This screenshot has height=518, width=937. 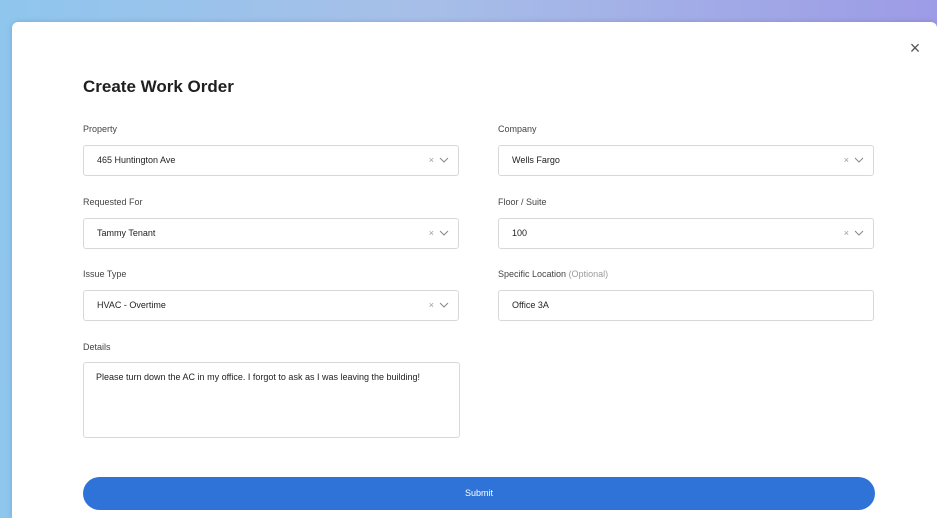 What do you see at coordinates (686, 233) in the screenshot?
I see `floor-suite-select: 100 ×` at bounding box center [686, 233].